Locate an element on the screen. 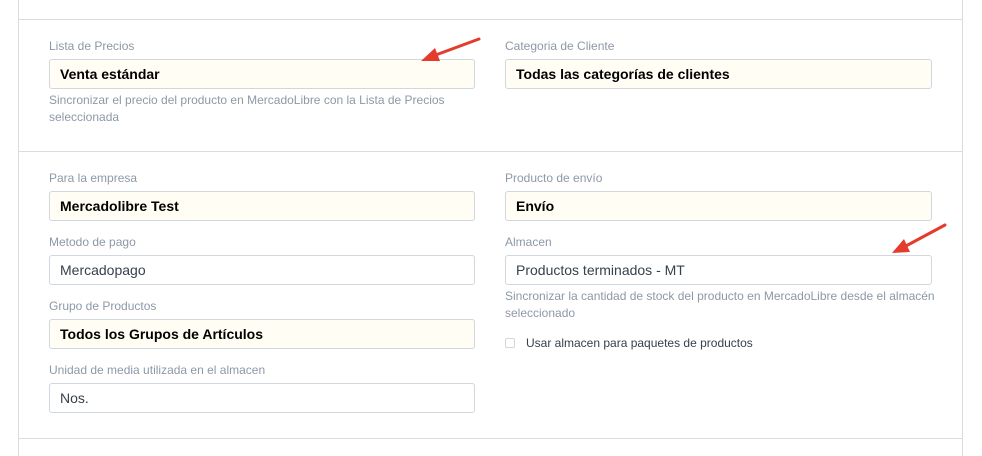 This screenshot has width=982, height=456. payment-method-label: Metodo de pago is located at coordinates (92, 242).